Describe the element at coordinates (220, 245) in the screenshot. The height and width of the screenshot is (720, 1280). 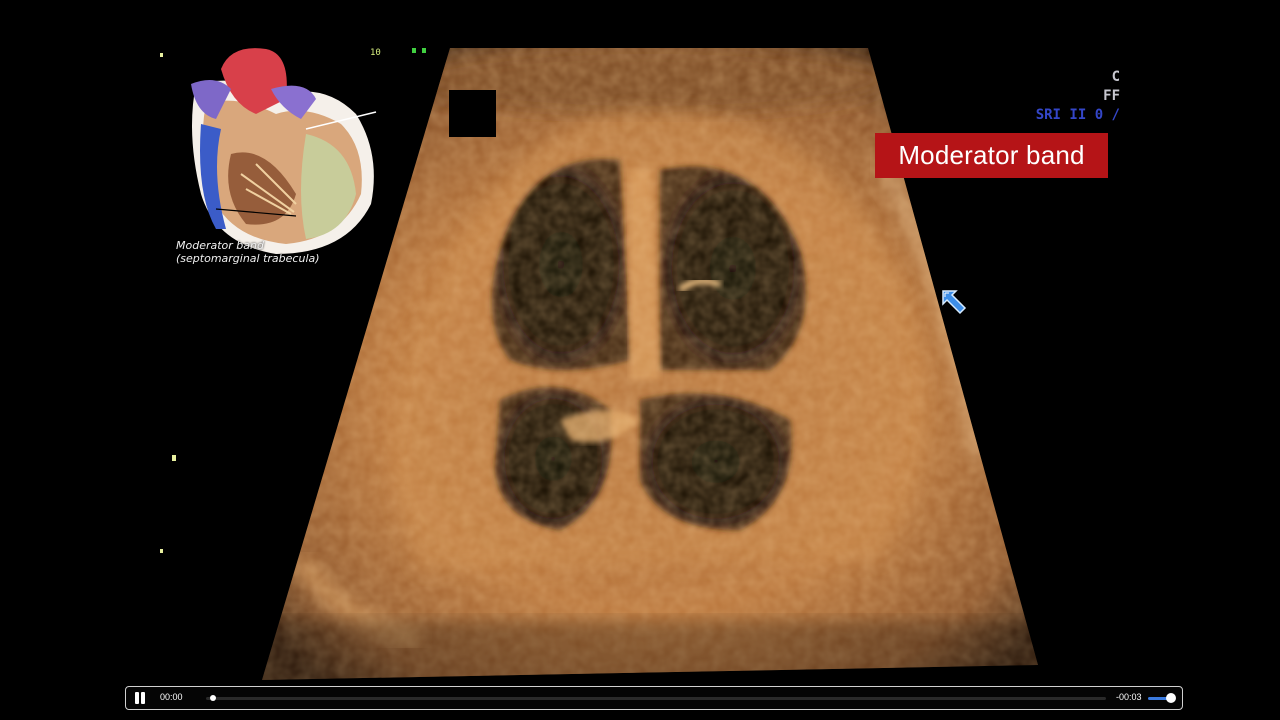
I see `heart-caption-line1: Moderator band` at that location.